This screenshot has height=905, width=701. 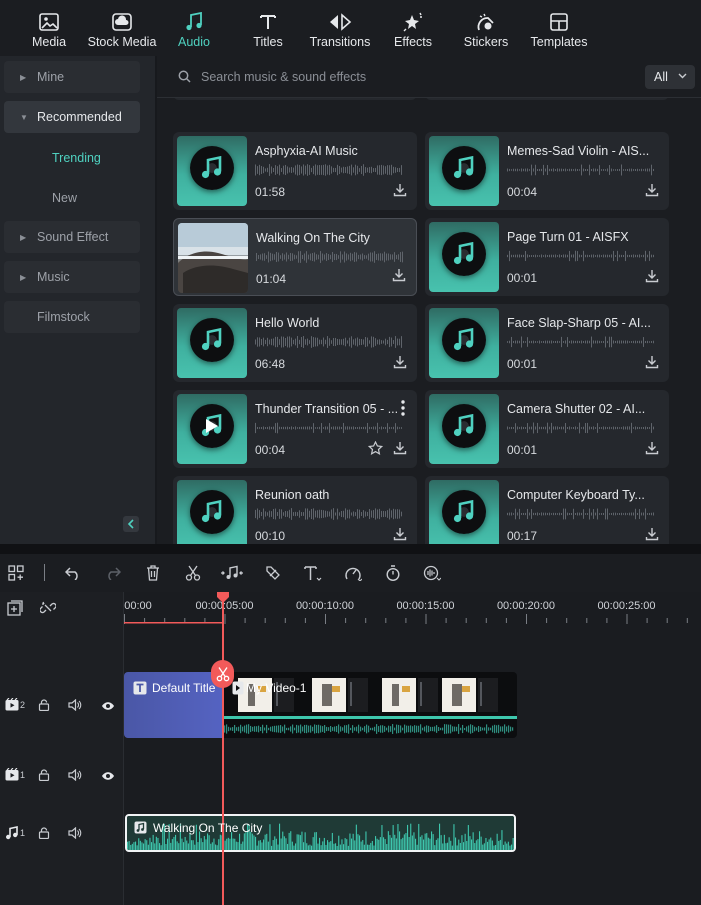 What do you see at coordinates (547, 429) in the screenshot?
I see `audio-card: Camera Shutter 02 - AI... 00:01` at bounding box center [547, 429].